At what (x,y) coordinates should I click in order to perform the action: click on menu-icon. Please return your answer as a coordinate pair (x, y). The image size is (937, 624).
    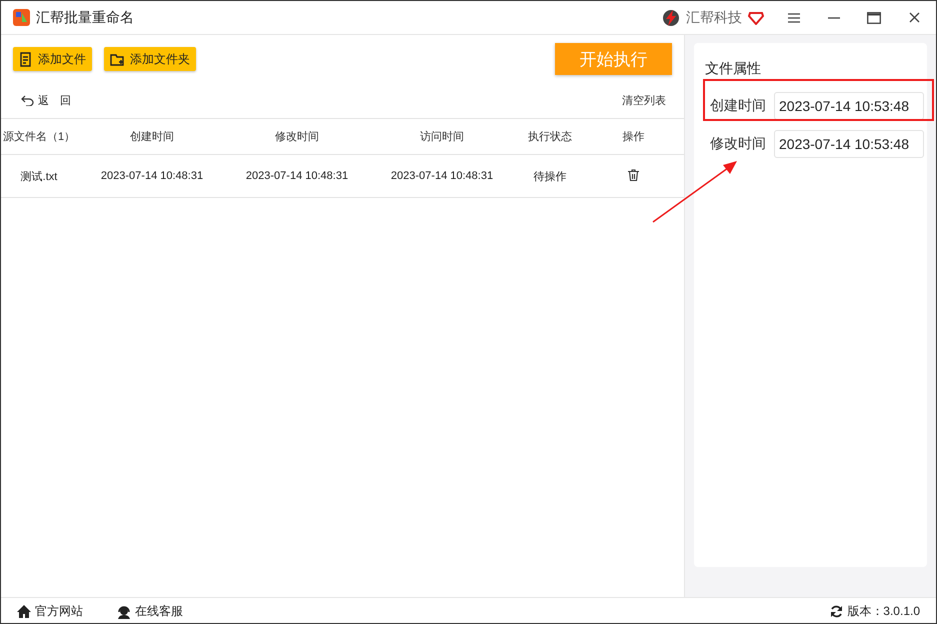
    Looking at the image, I should click on (794, 17).